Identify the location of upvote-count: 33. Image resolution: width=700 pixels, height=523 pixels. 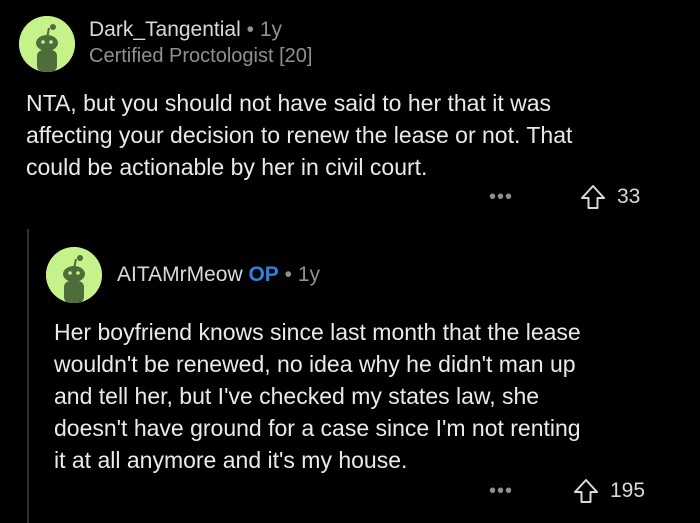
(629, 196).